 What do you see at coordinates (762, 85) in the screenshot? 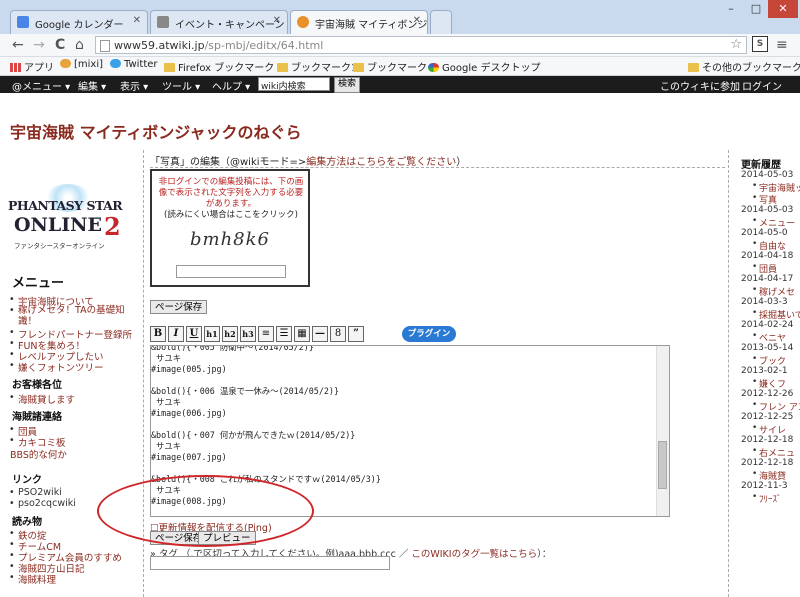
I see `login-link: ログイン` at bounding box center [762, 85].